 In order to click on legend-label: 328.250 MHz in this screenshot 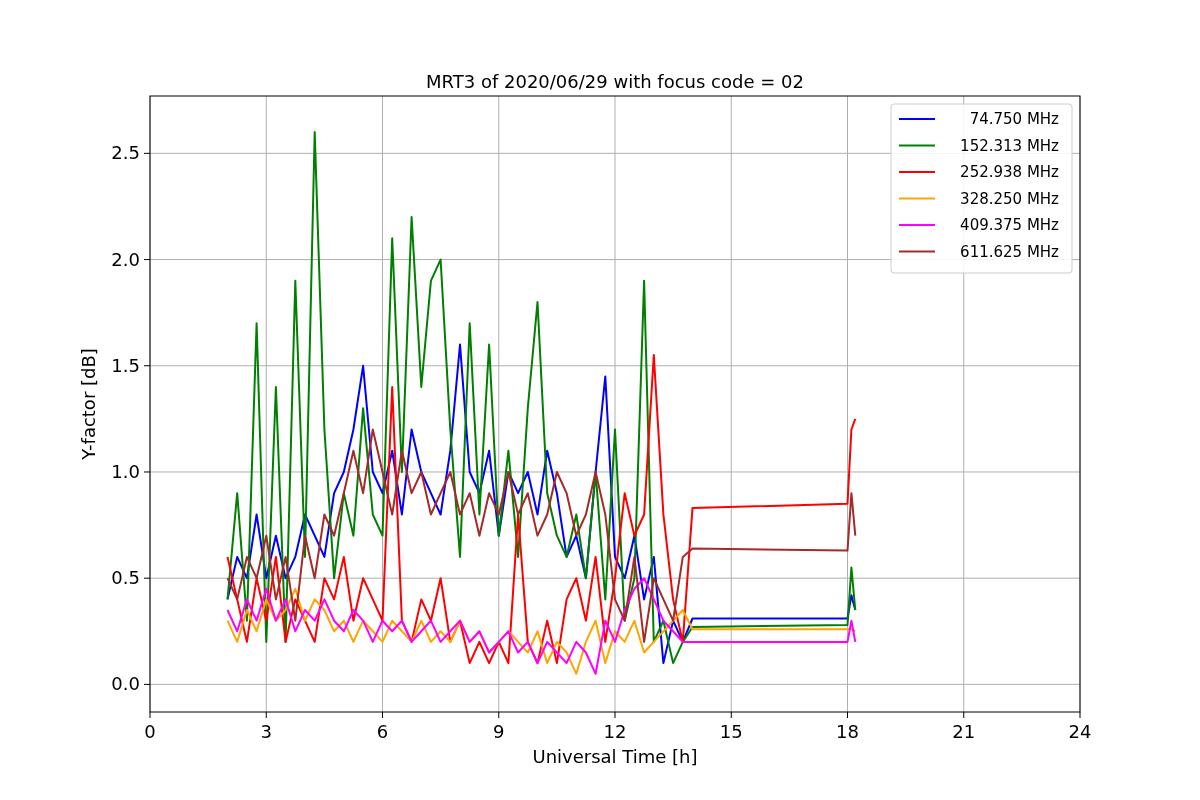, I will do `click(1009, 198)`.